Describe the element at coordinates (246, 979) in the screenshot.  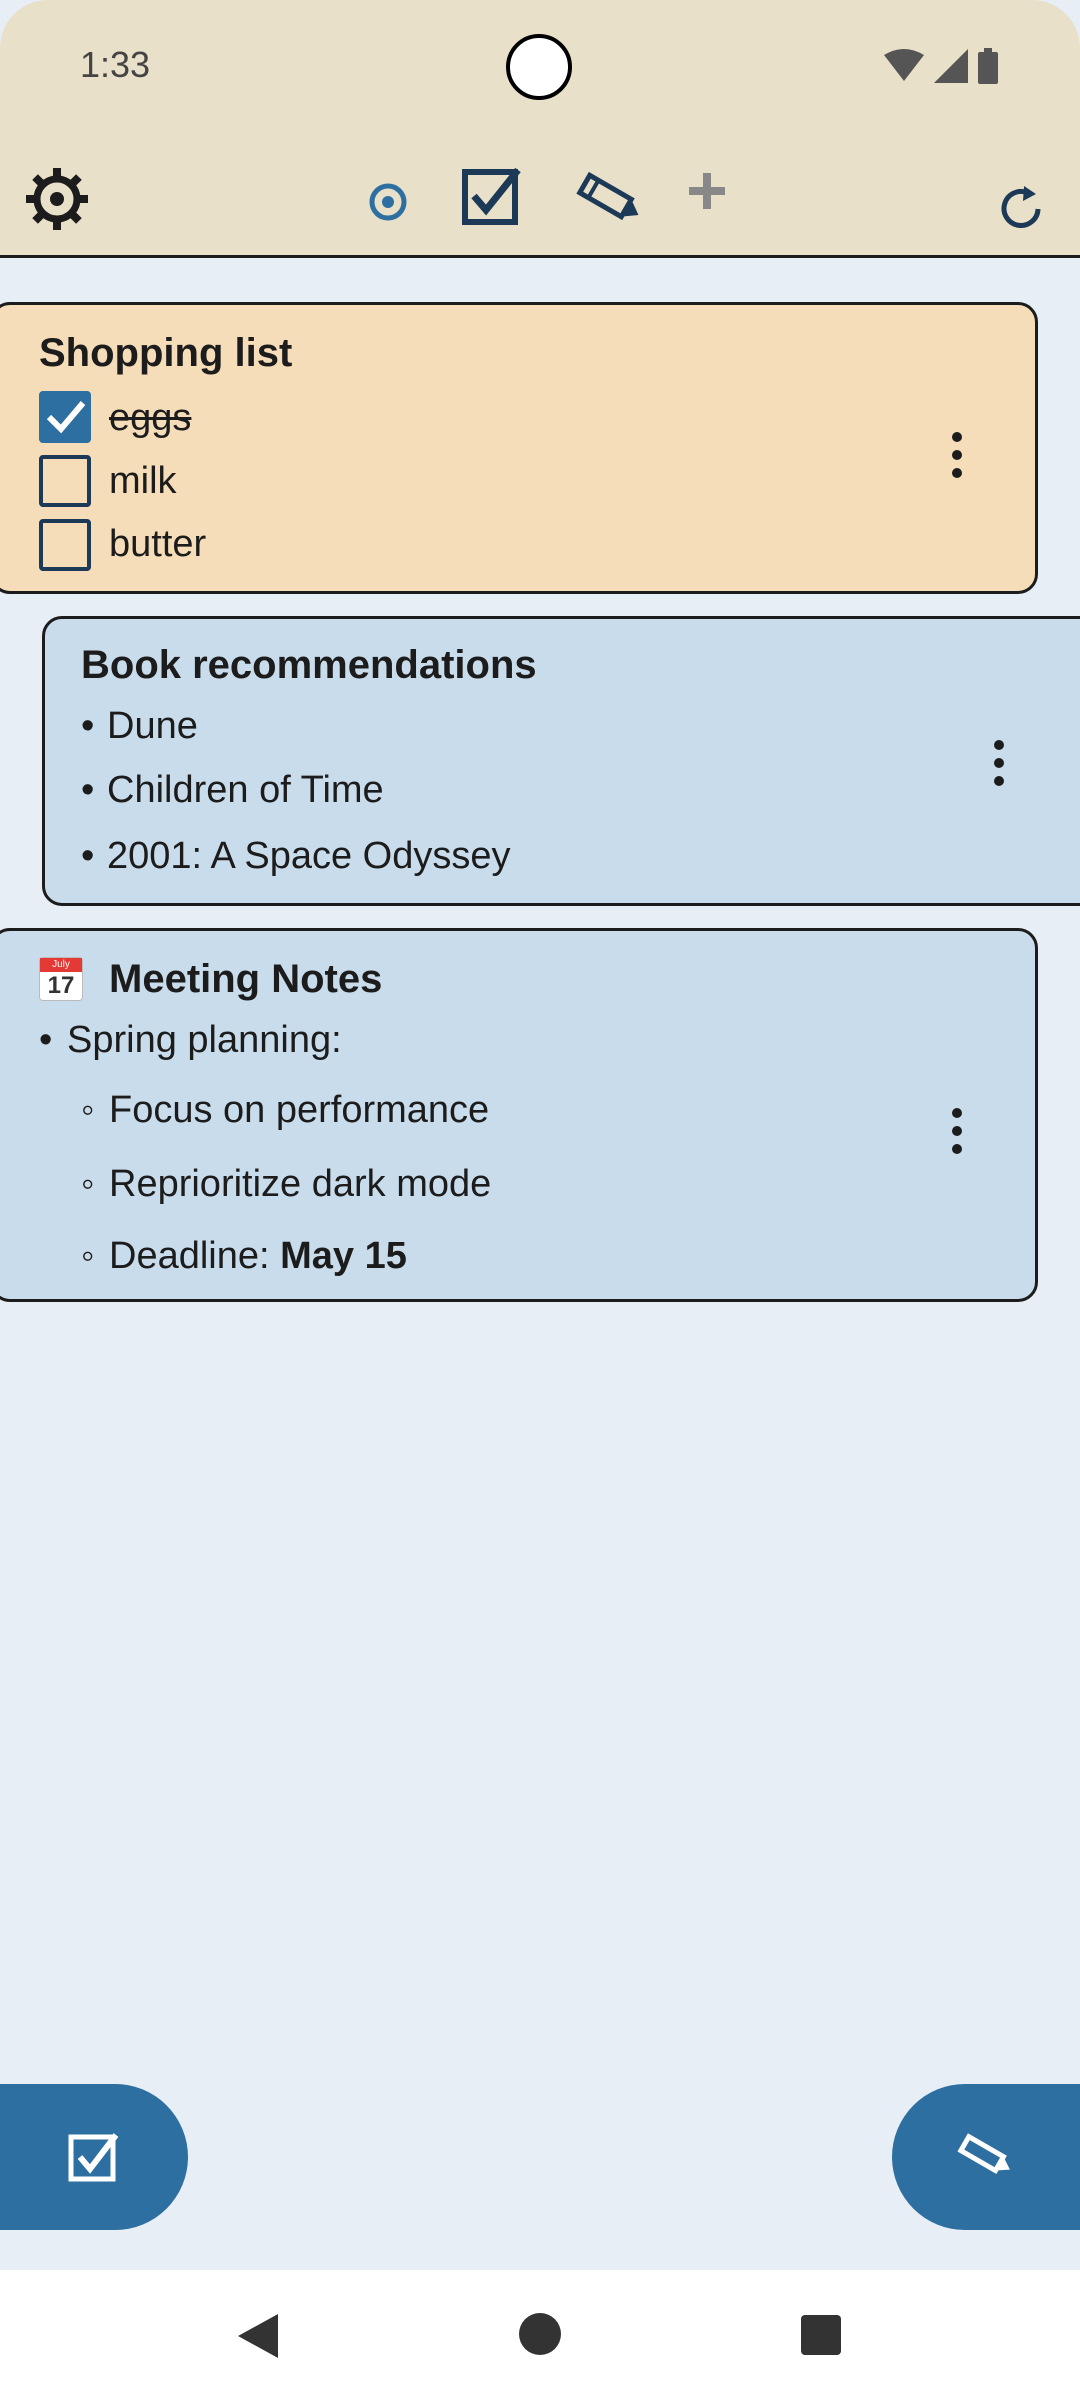
I see `card-title: Meeting Notes` at that location.